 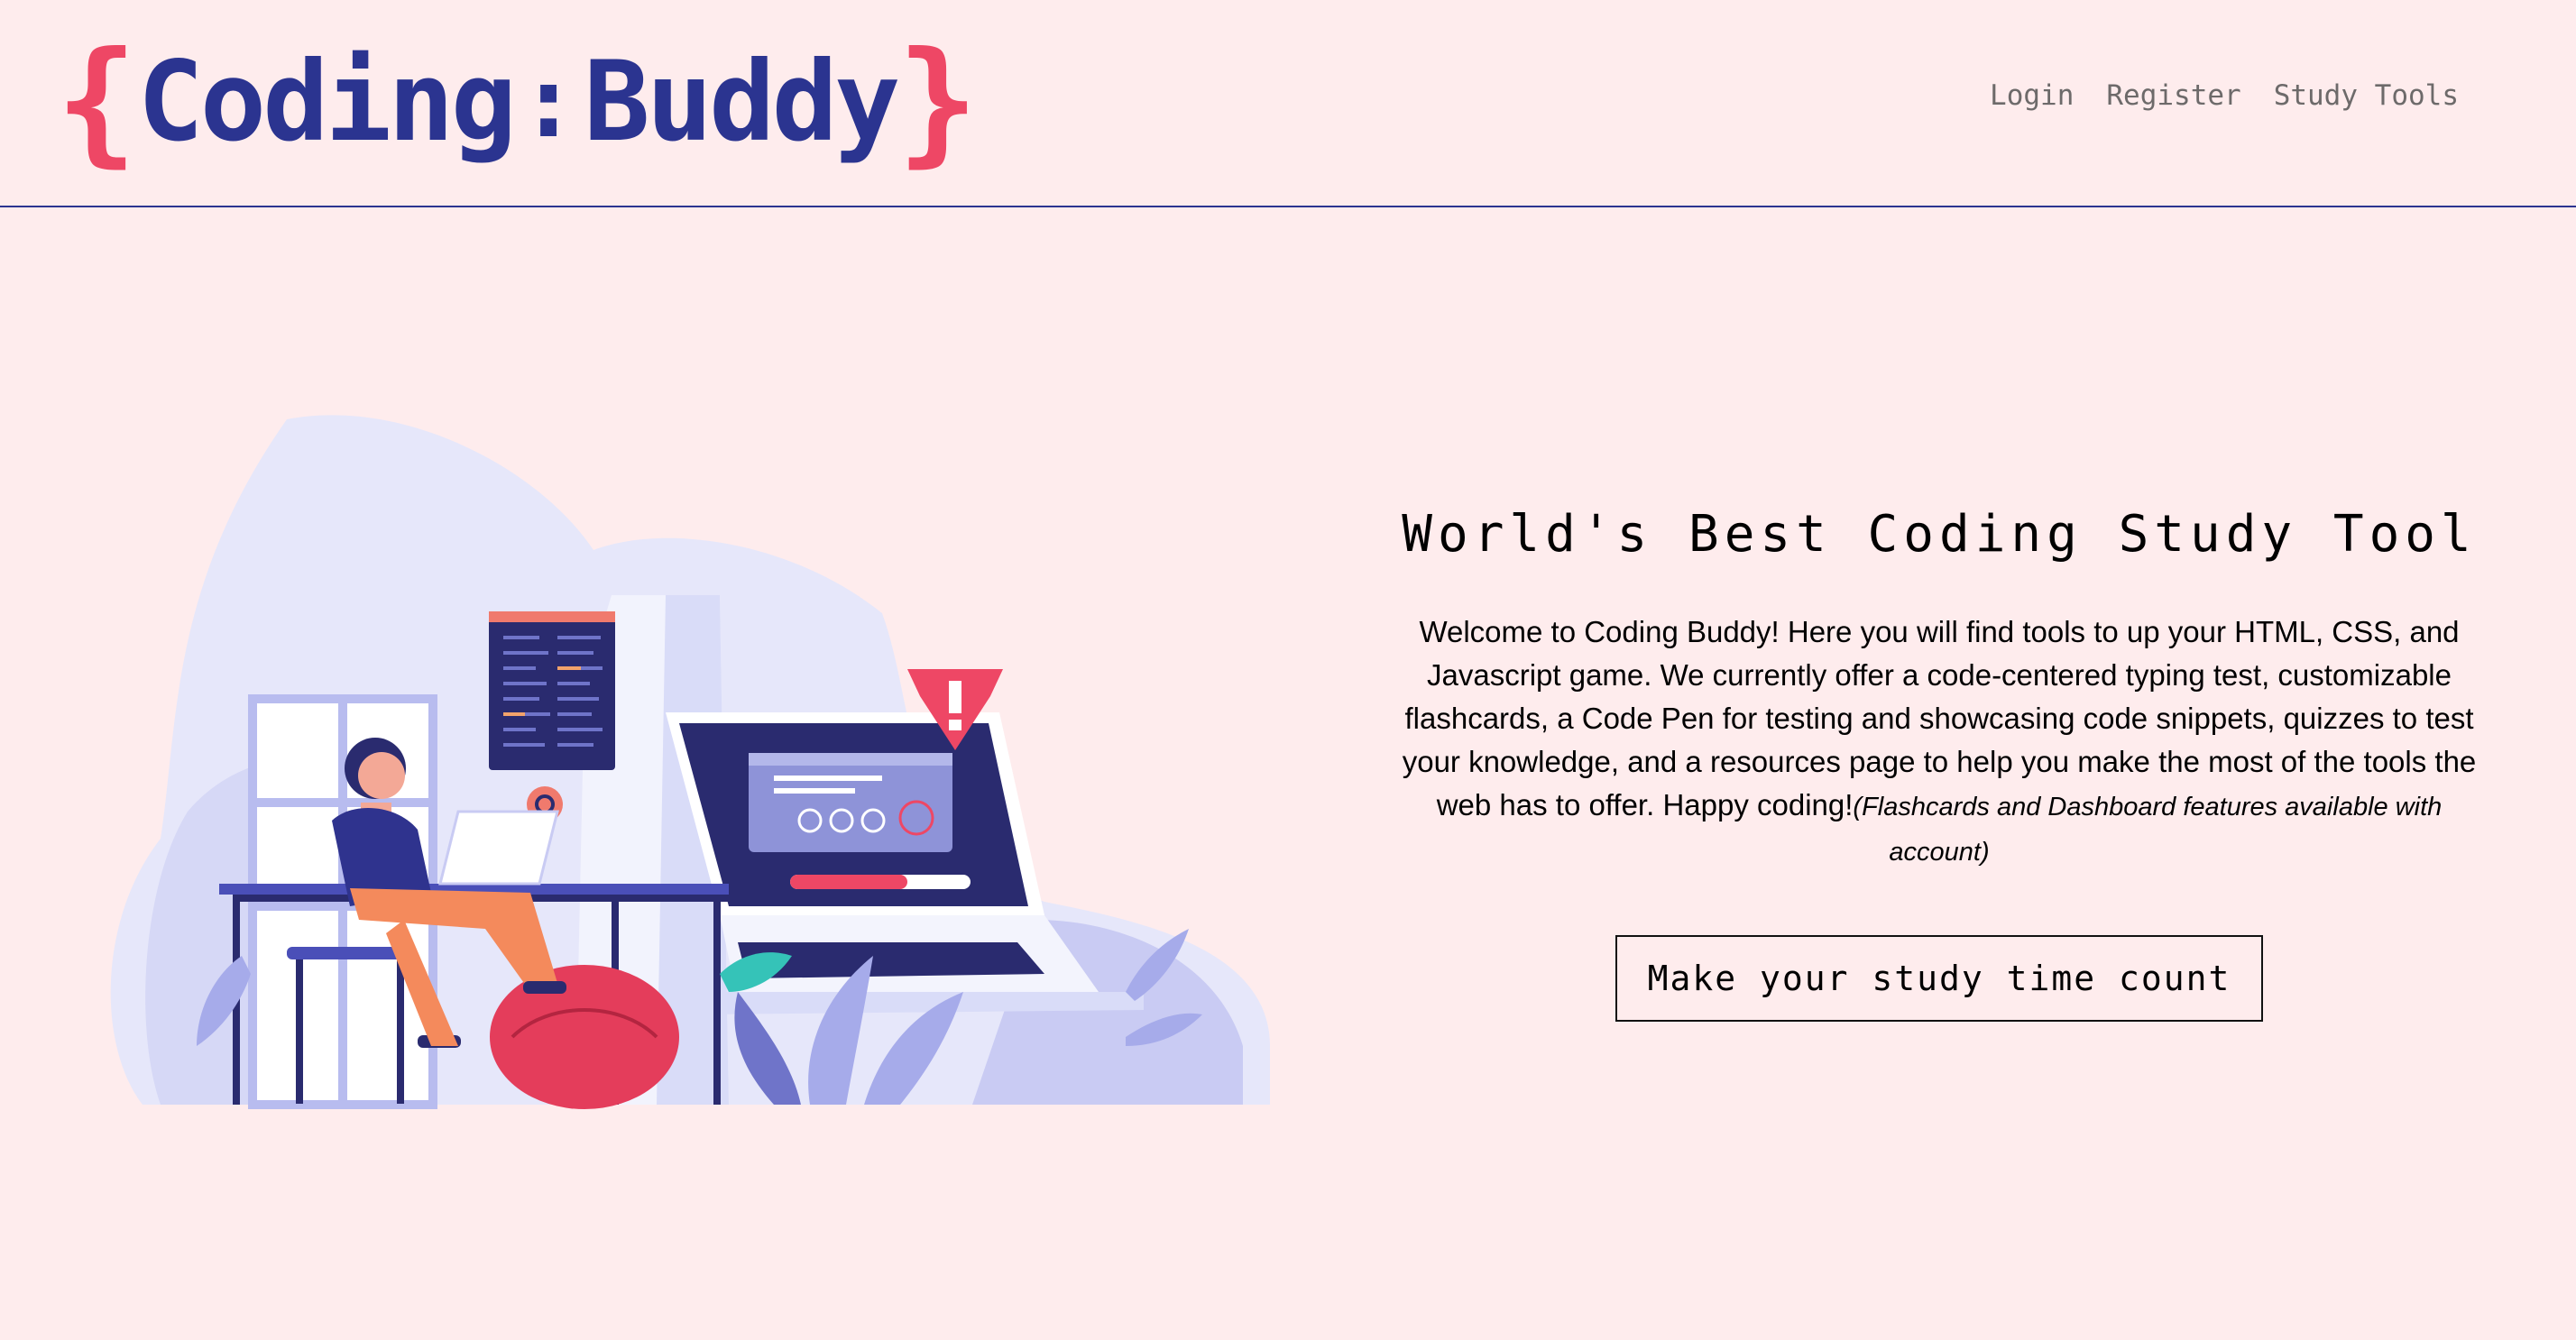 I want to click on logo-word-coding: Coding, so click(x=327, y=102).